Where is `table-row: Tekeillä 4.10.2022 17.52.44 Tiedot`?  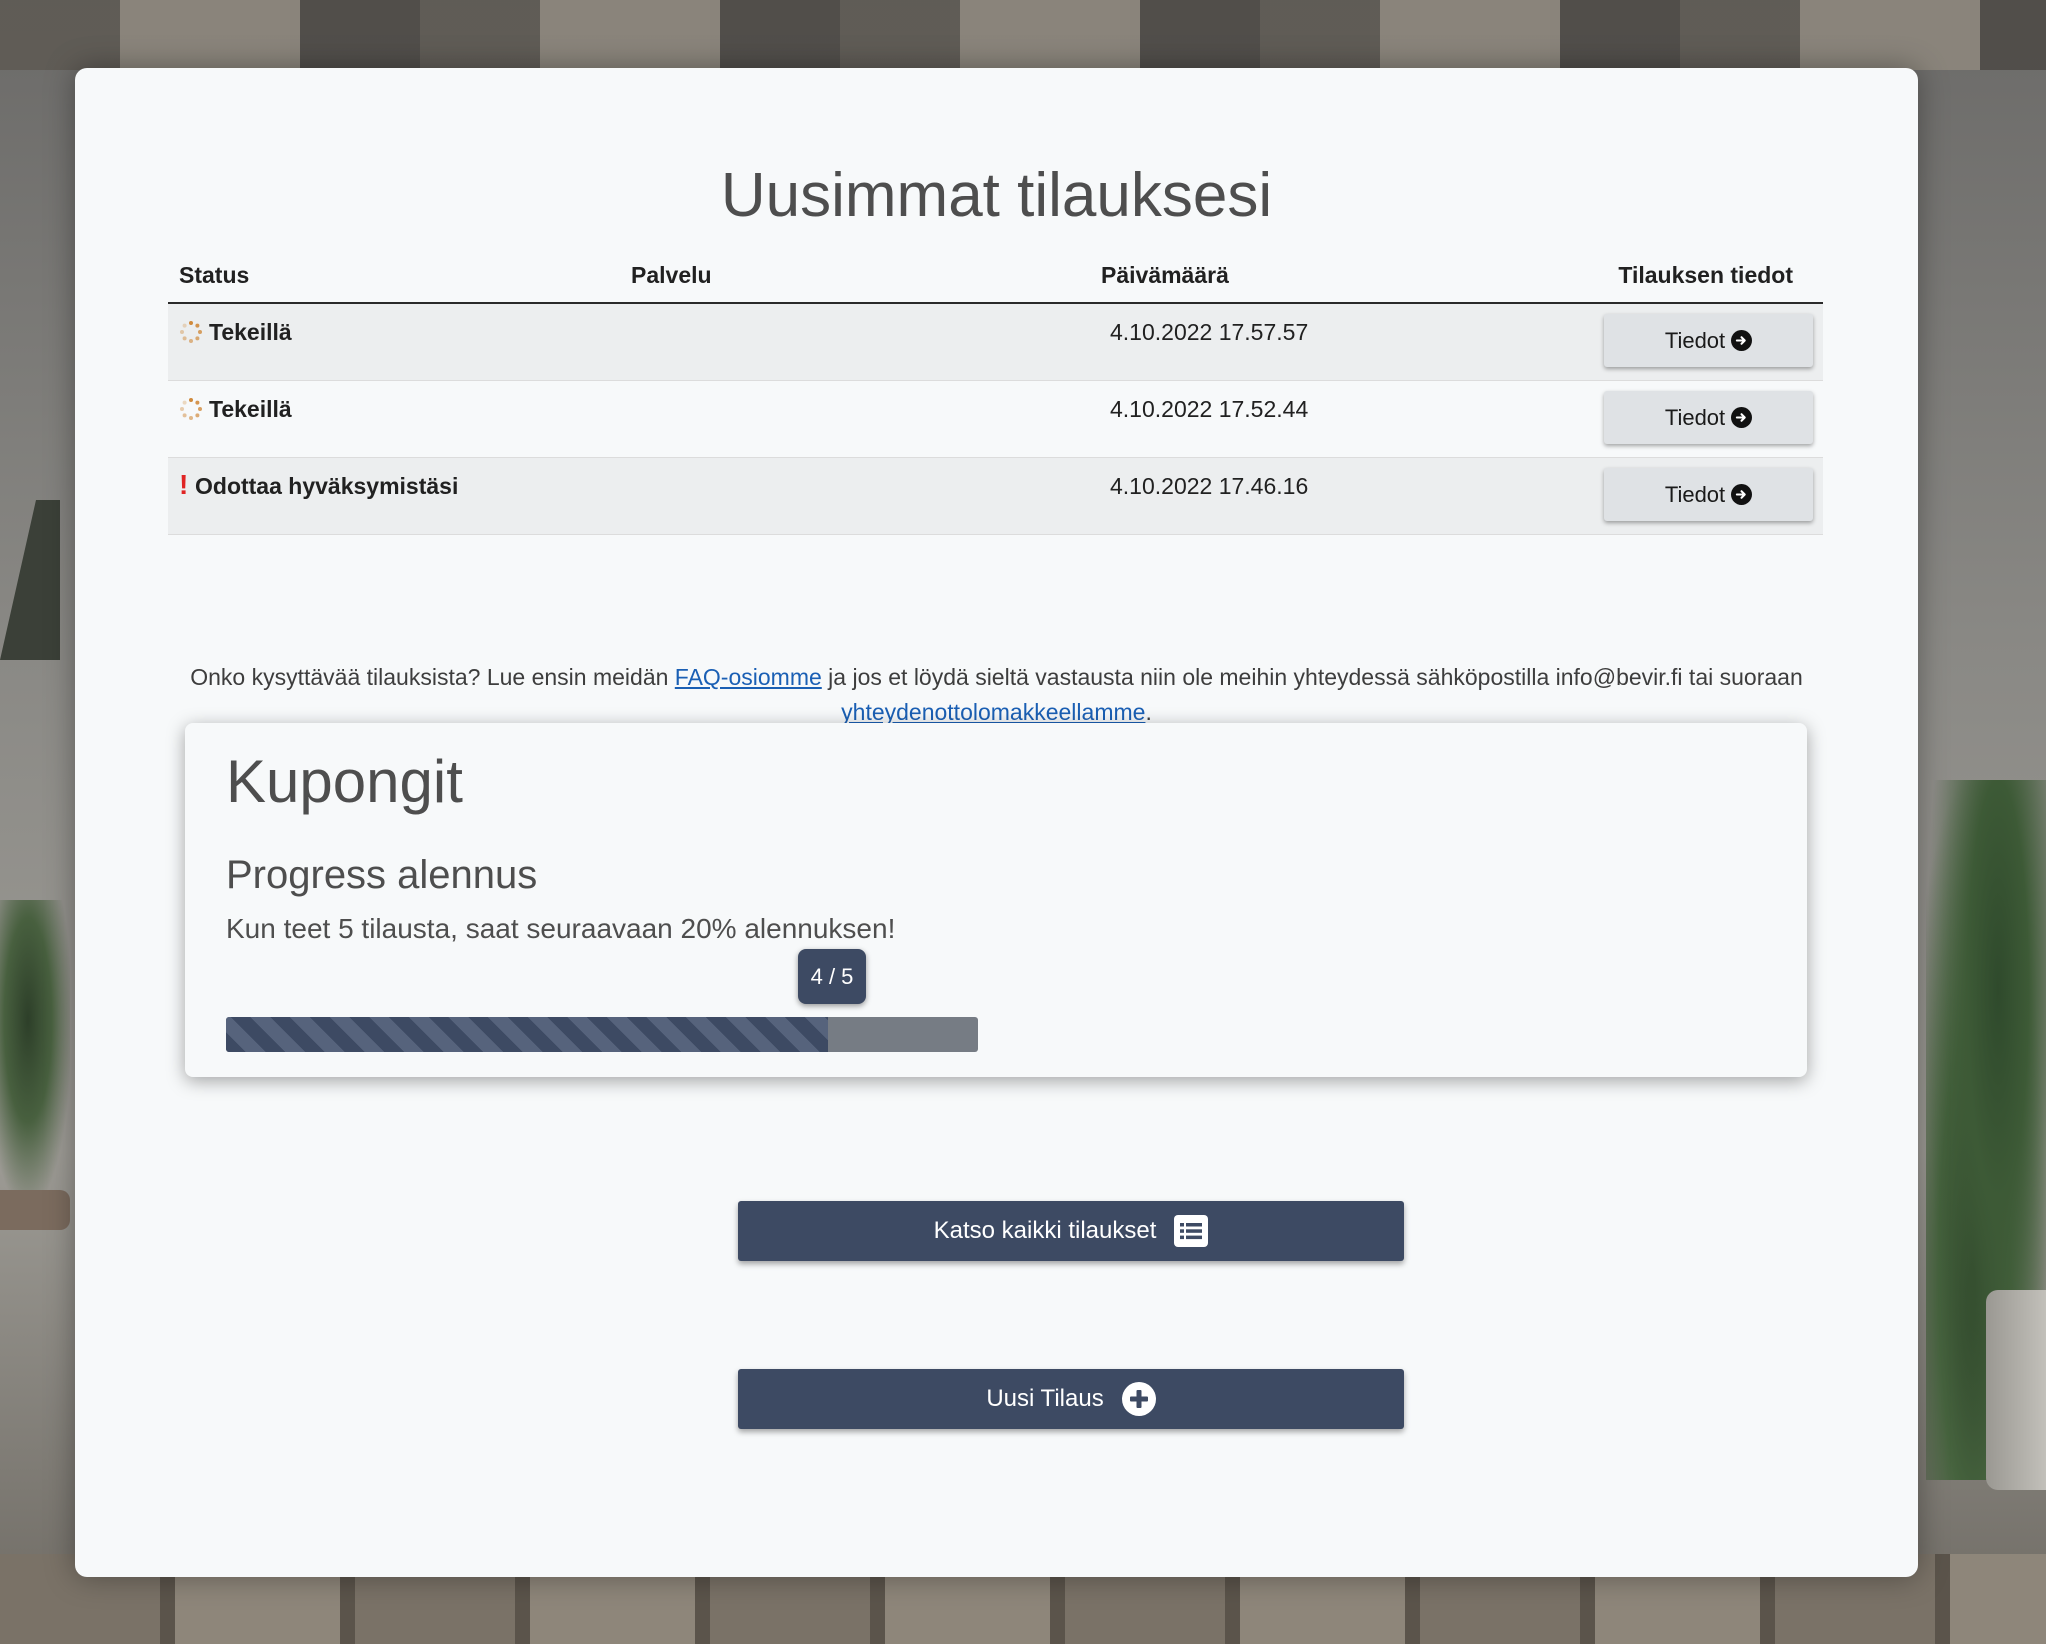
table-row: Tekeillä 4.10.2022 17.52.44 Tiedot is located at coordinates (995, 419).